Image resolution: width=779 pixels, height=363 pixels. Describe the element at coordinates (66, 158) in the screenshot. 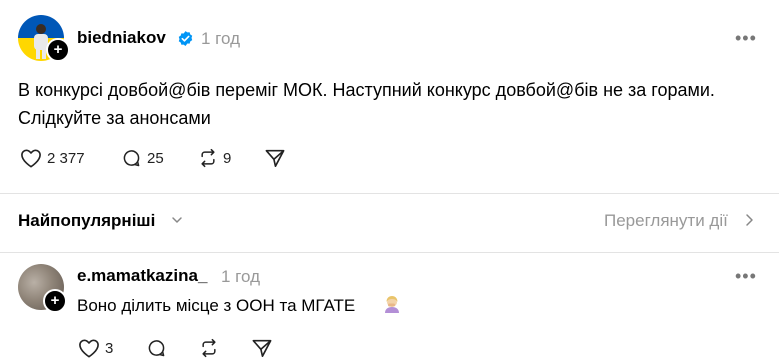

I see `like-count: 2 377` at that location.